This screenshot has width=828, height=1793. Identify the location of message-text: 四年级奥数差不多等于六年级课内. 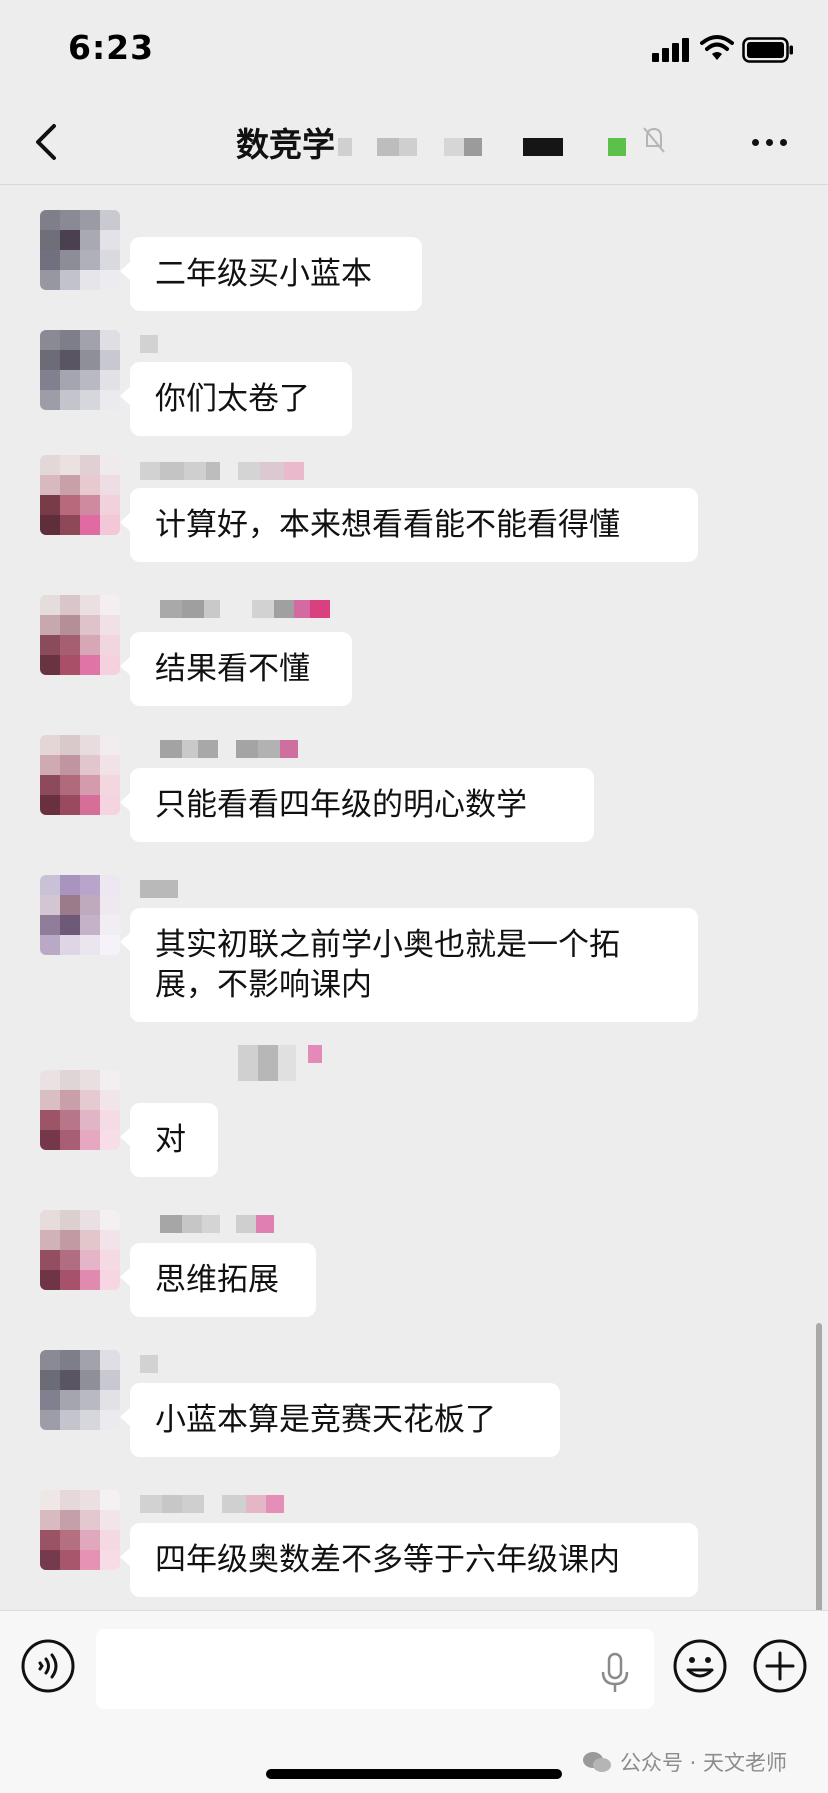
(387, 1560).